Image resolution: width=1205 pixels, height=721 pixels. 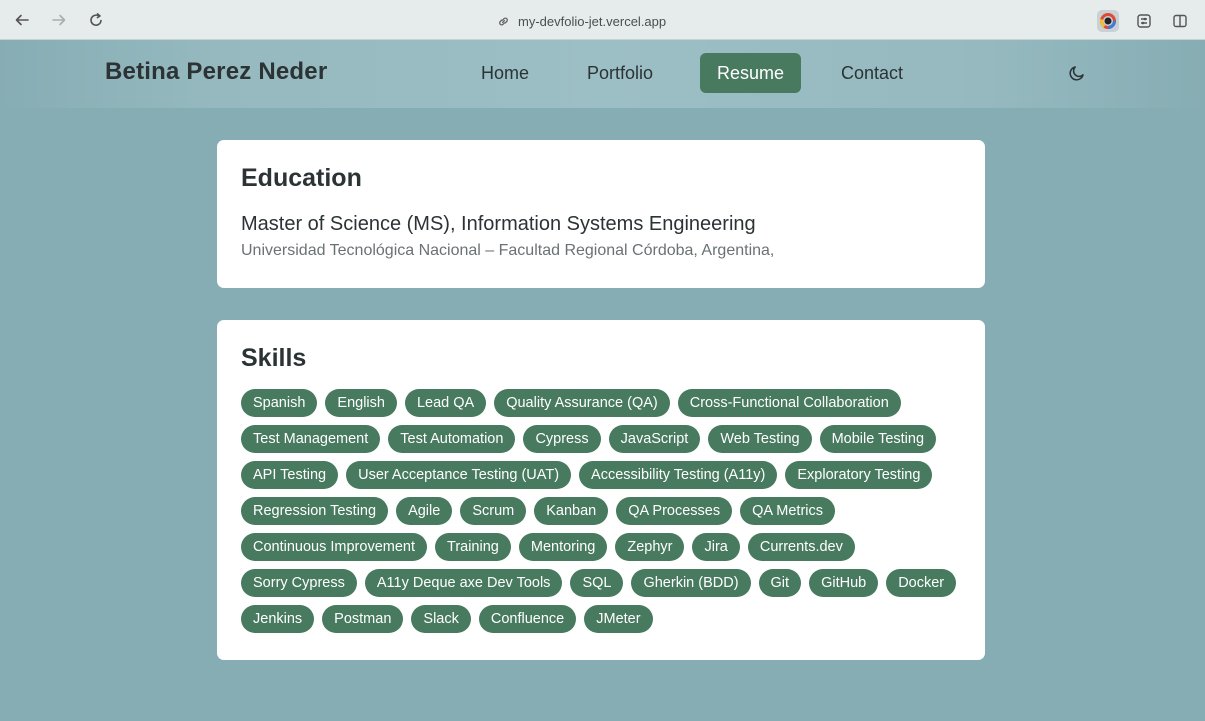 I want to click on skill-tag: API Testing, so click(x=290, y=475).